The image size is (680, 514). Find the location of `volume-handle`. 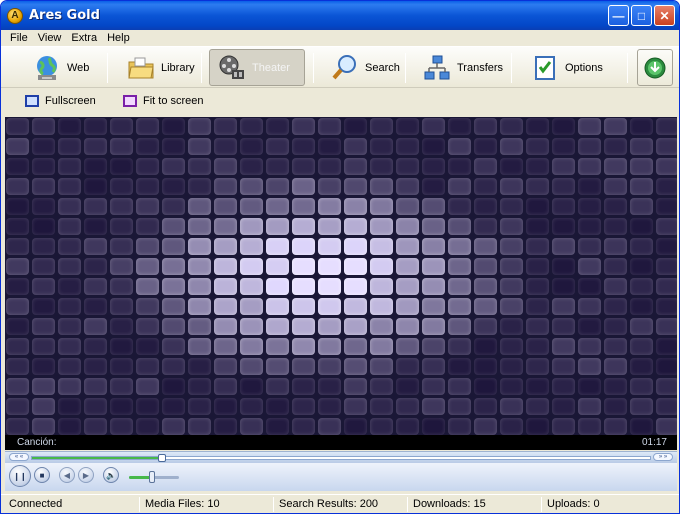

volume-handle is located at coordinates (151, 477).